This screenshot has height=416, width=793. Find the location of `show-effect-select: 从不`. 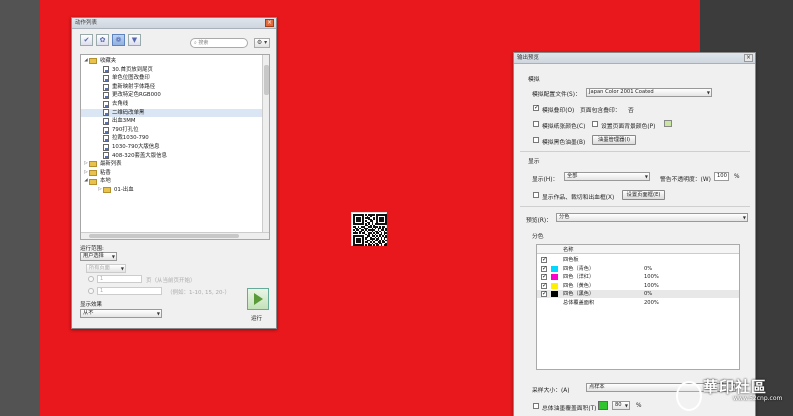

show-effect-select: 从不 is located at coordinates (121, 313).